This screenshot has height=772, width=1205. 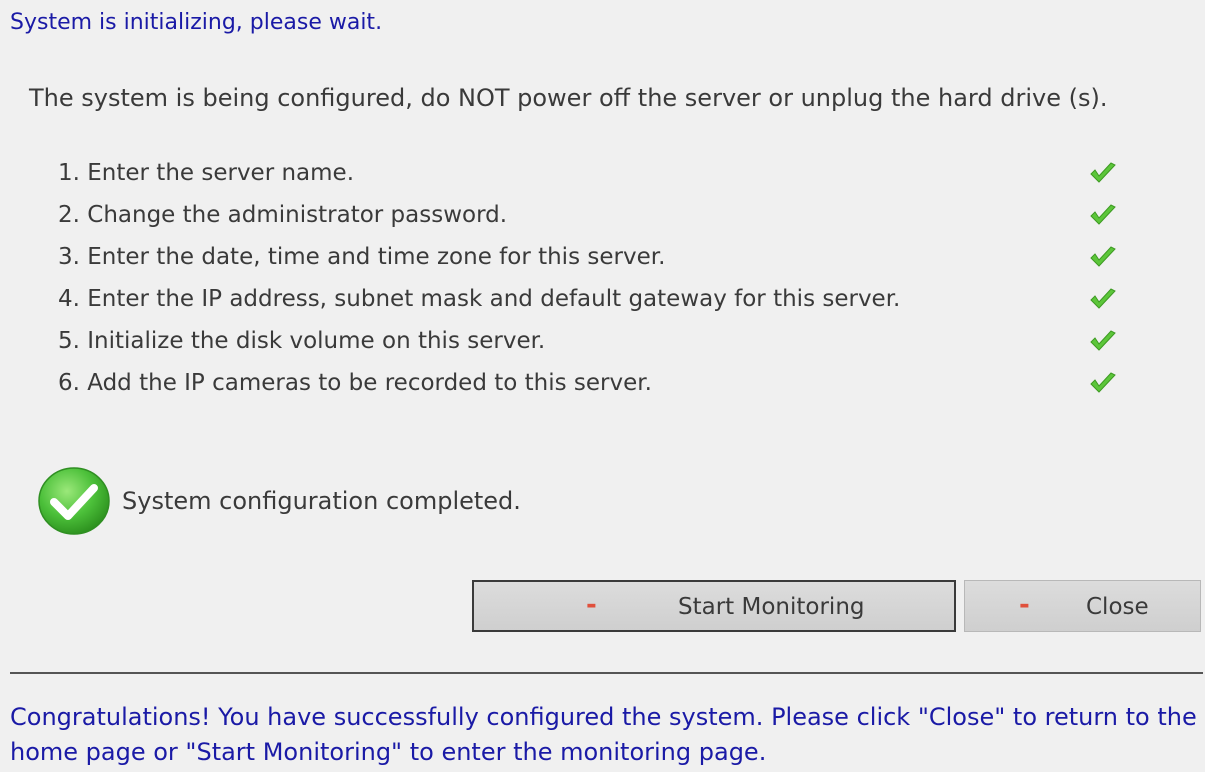 What do you see at coordinates (283, 215) in the screenshot?
I see `step-label: 2. Change the administrator password.` at bounding box center [283, 215].